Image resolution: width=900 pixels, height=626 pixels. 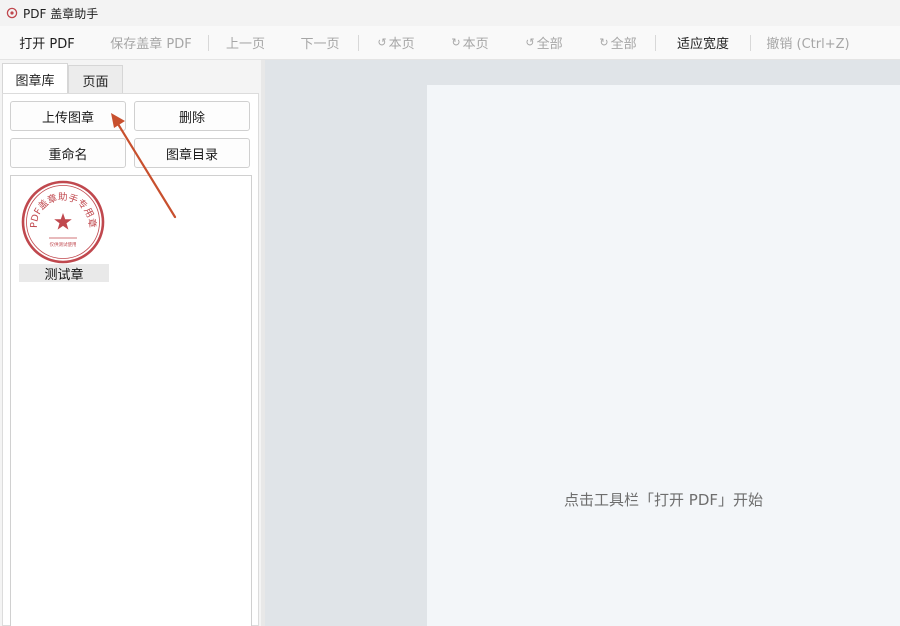 I want to click on rotate-page-ccw-label: 本页, so click(x=401, y=44).